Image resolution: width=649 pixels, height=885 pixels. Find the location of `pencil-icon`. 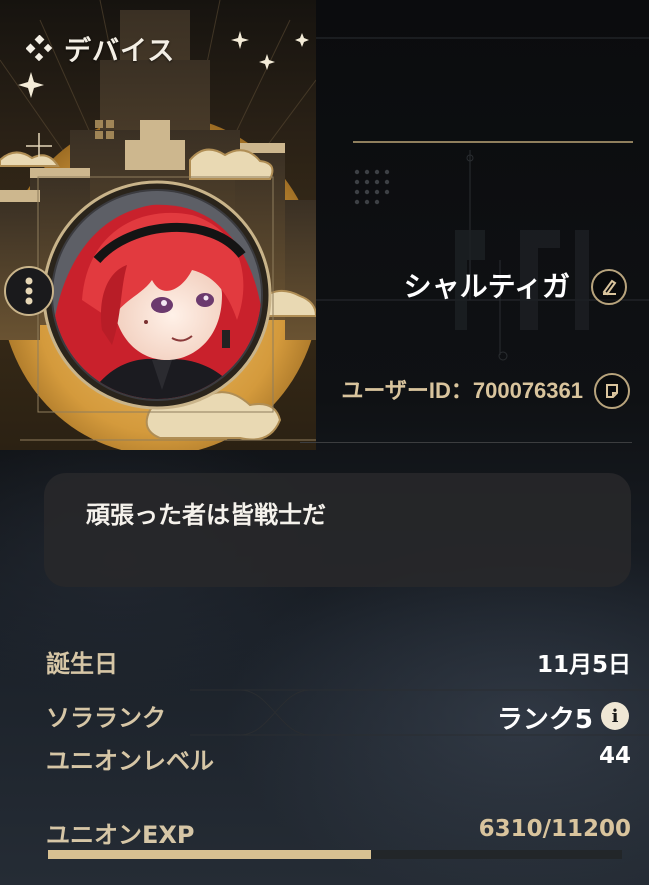

pencil-icon is located at coordinates (609, 287).